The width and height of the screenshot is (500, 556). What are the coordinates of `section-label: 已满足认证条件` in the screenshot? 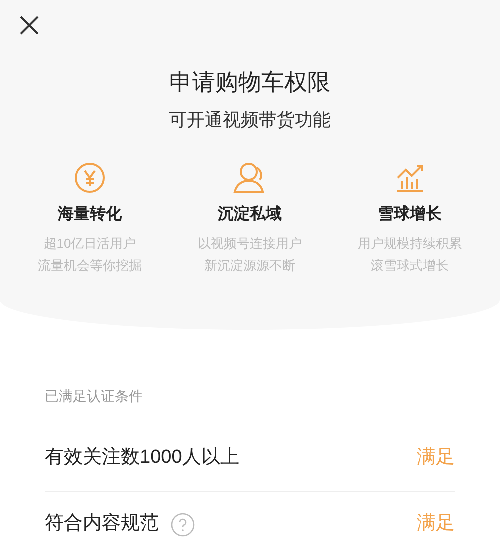 It's located at (94, 396).